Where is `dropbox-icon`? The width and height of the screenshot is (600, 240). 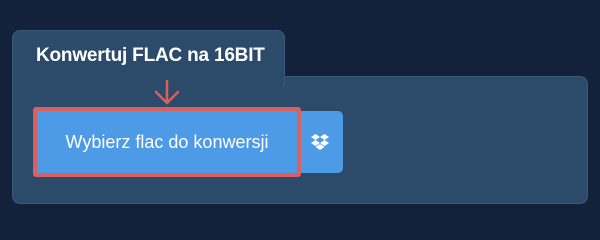
dropbox-icon is located at coordinates (320, 141).